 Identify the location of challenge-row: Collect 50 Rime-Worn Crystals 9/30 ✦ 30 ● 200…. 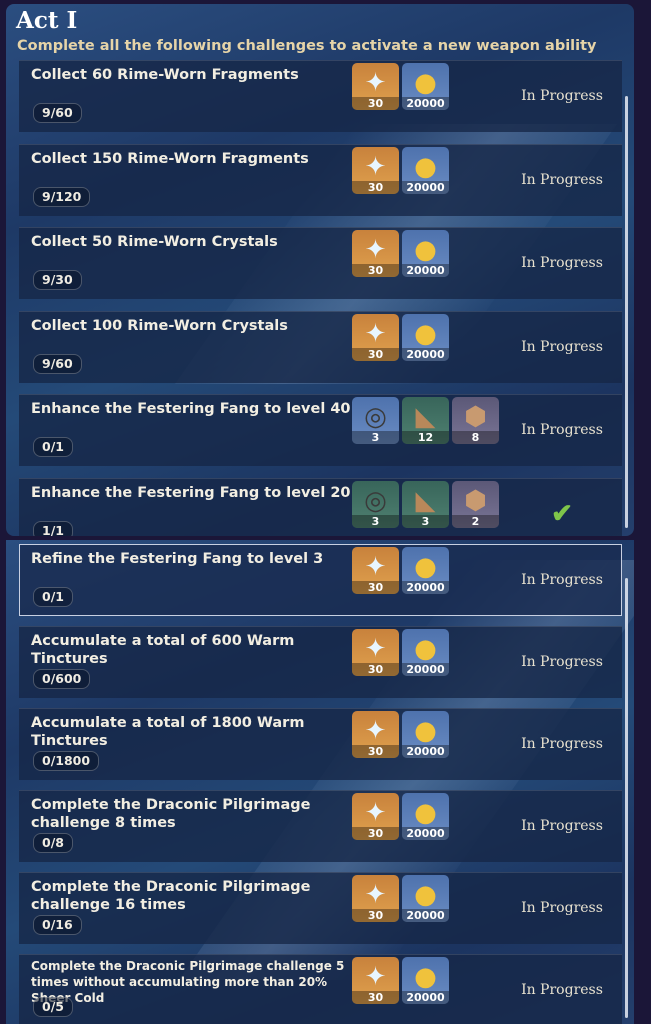
(320, 263).